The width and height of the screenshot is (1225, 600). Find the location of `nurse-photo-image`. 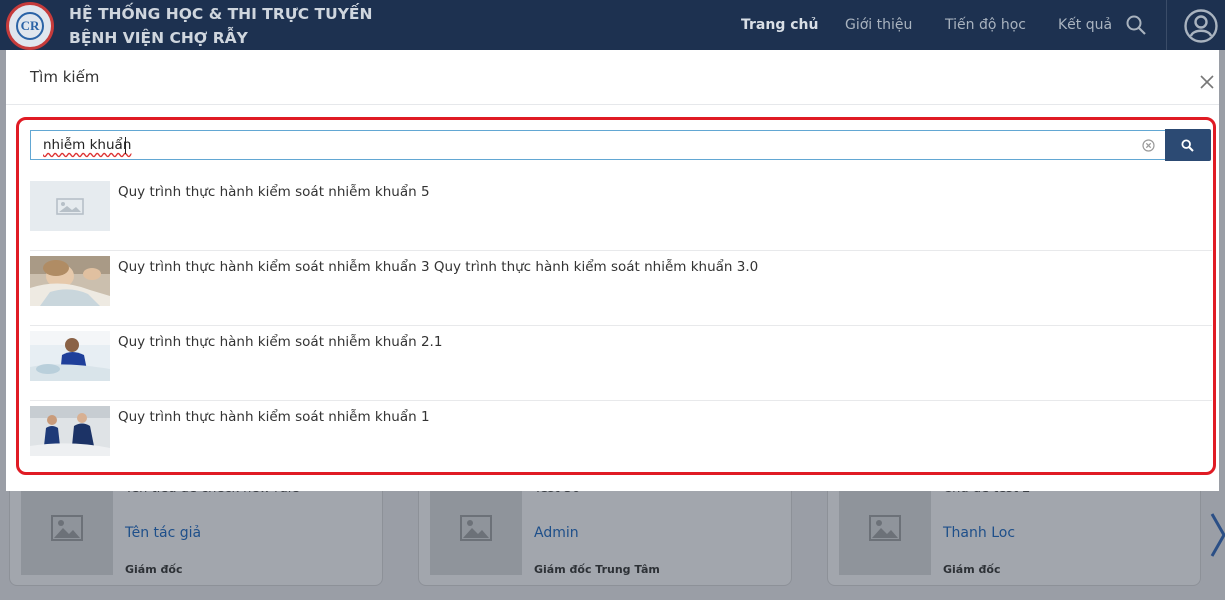

nurse-photo-image is located at coordinates (70, 356).